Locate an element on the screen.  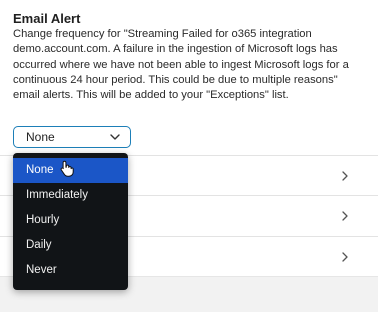
menu-item-daily: Daily is located at coordinates (70, 245).